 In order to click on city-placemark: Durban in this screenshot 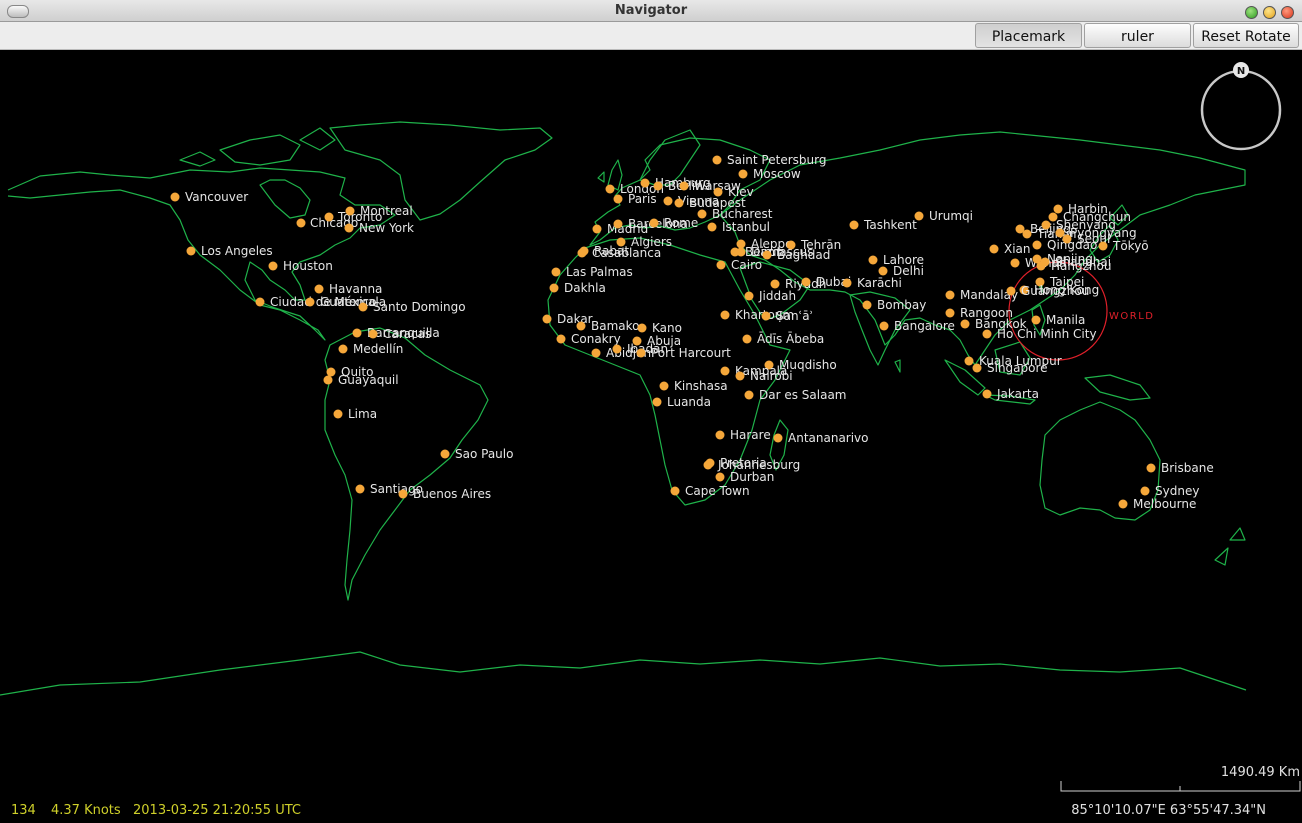, I will do `click(745, 477)`.